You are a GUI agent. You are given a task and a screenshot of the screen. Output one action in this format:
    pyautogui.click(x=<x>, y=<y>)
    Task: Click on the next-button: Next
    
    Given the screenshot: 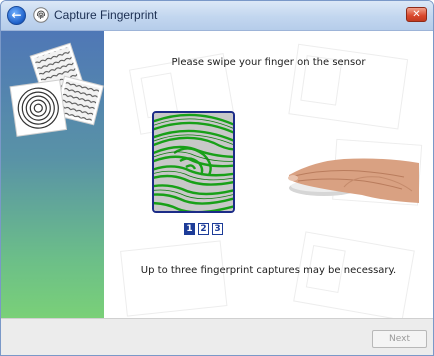 What is the action you would take?
    pyautogui.click(x=399, y=339)
    